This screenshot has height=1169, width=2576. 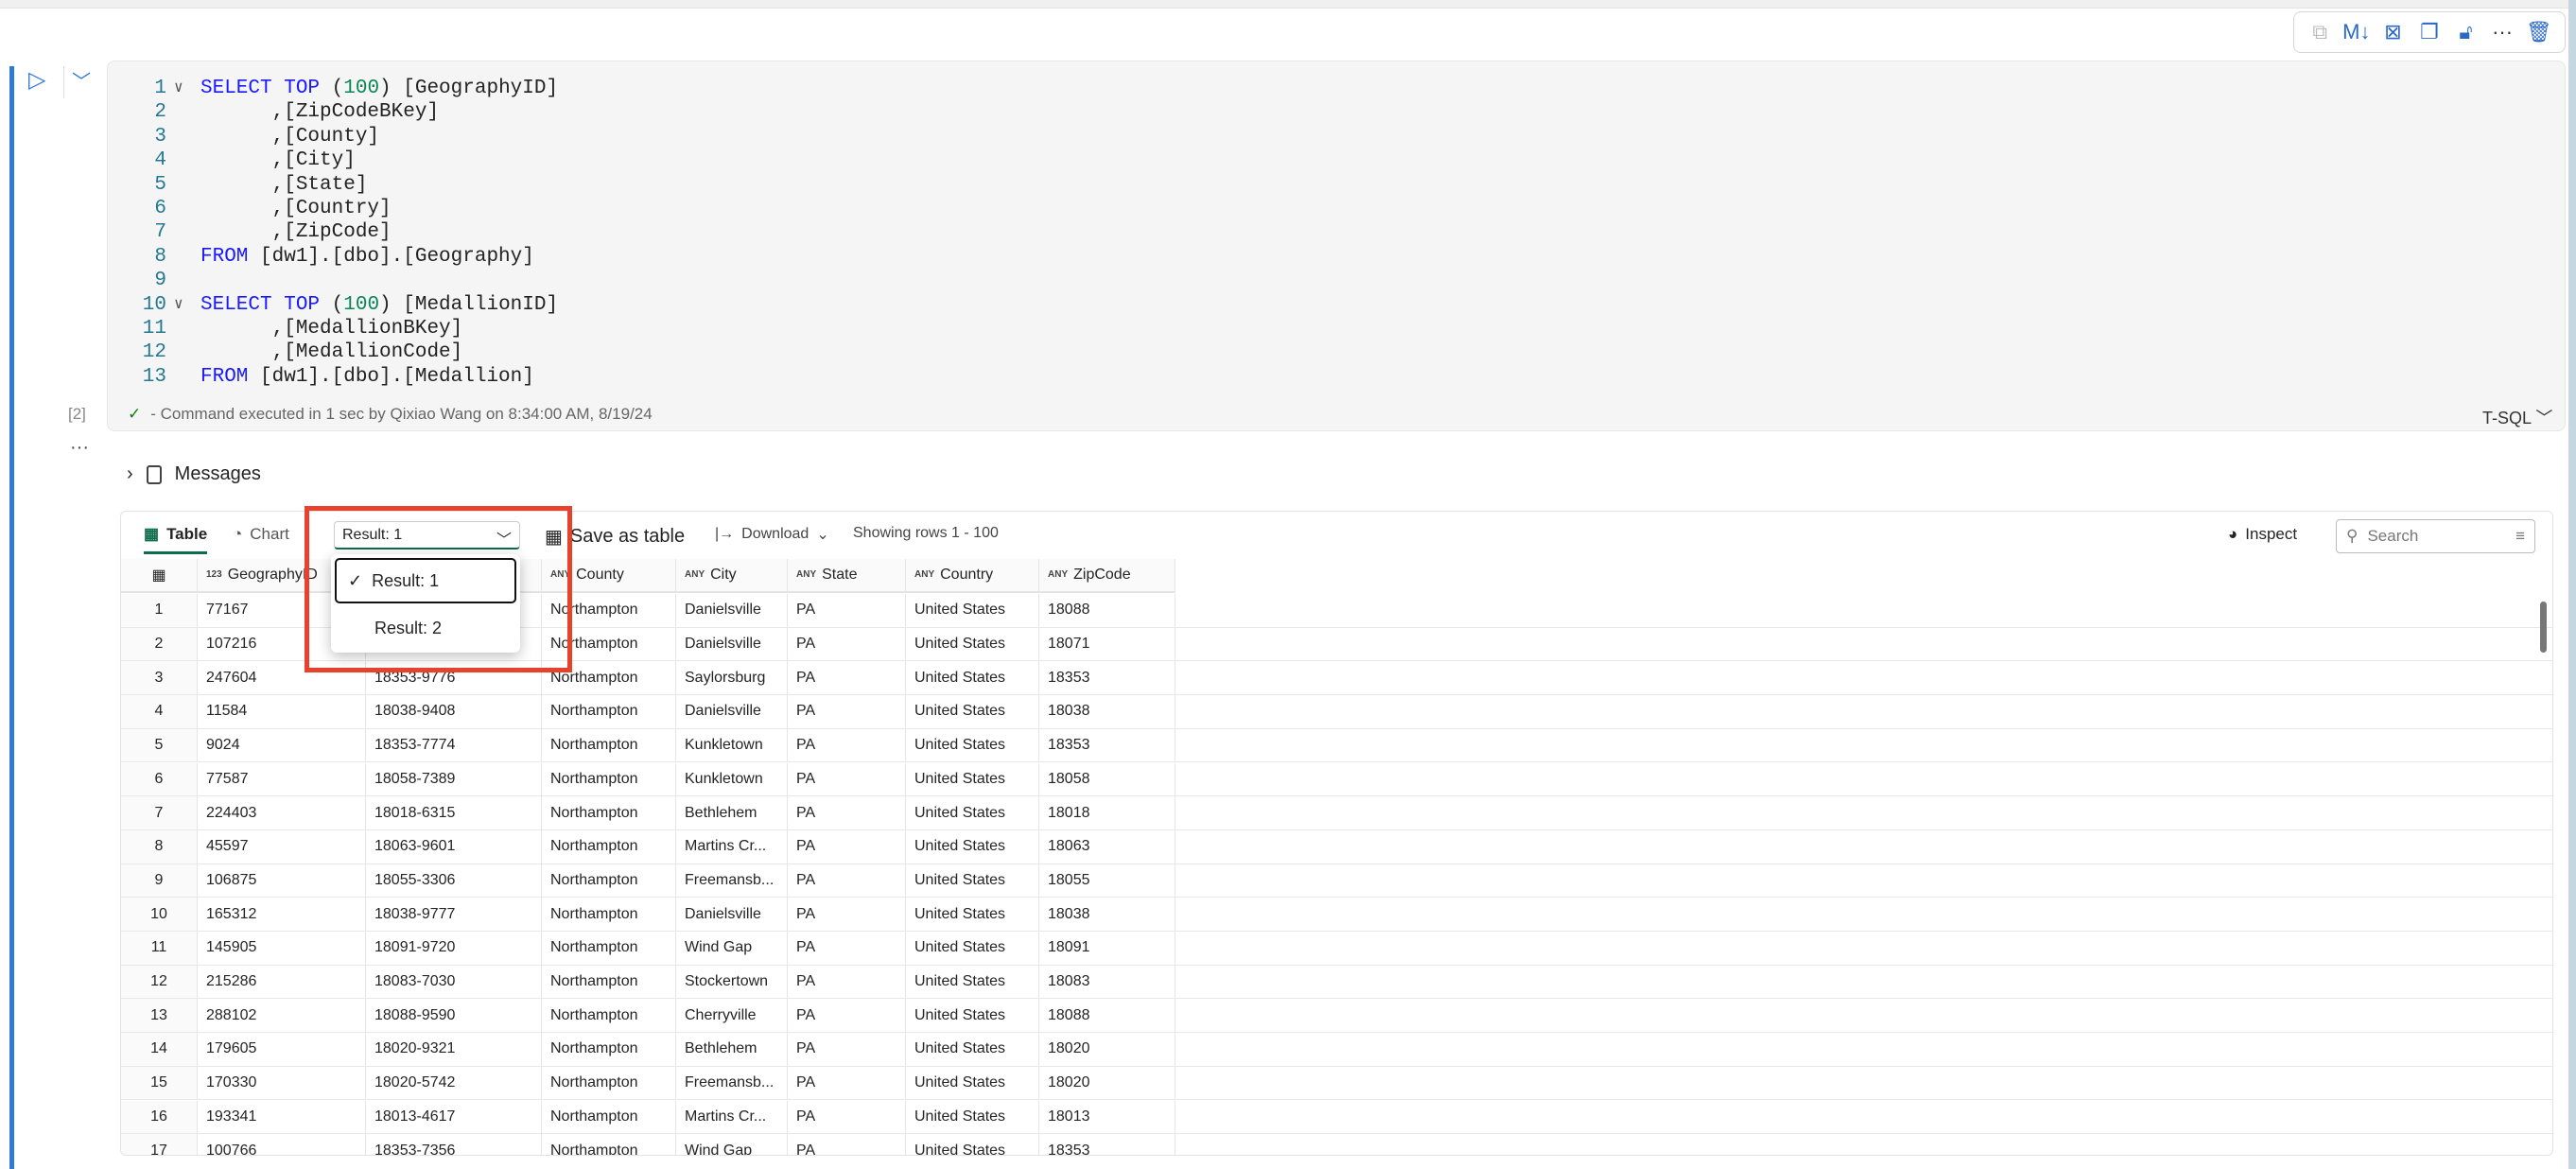 I want to click on table-cell: 18088-9590, so click(x=454, y=1016).